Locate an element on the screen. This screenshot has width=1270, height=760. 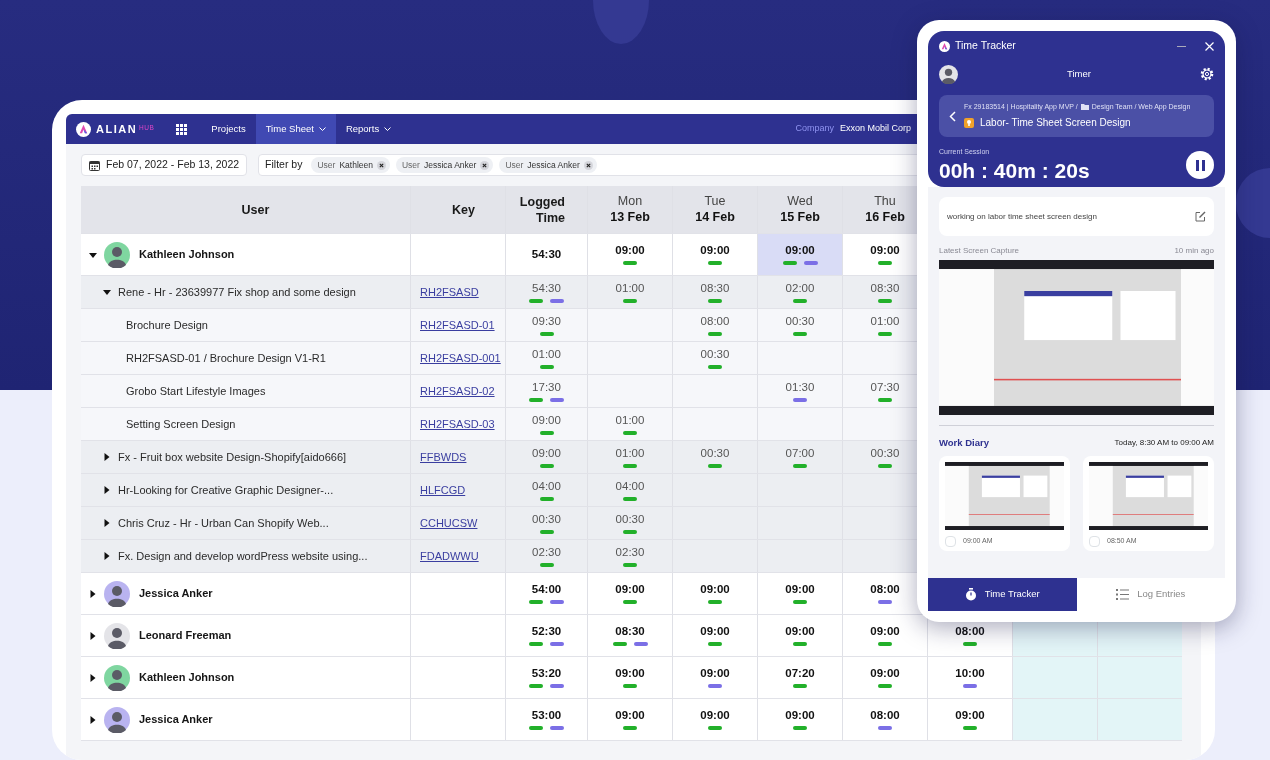
task-title: Brochure Design is located at coordinates (167, 325).